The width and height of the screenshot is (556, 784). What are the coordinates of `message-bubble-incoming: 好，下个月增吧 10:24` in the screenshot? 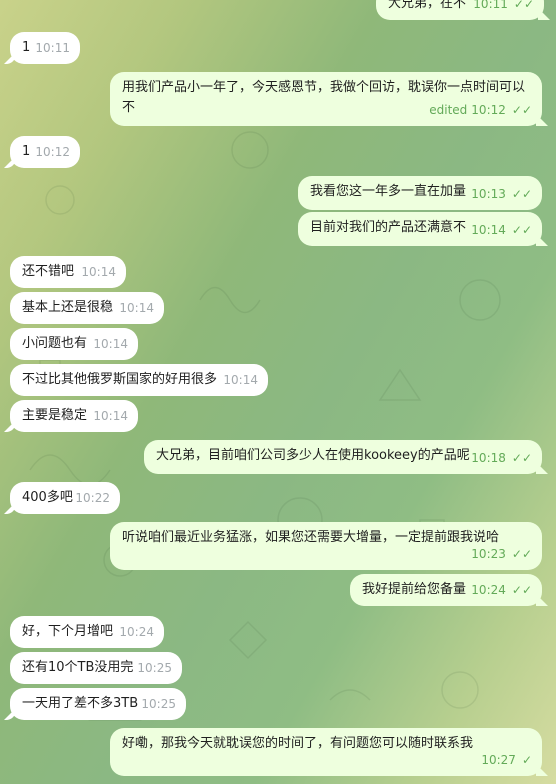 It's located at (87, 632).